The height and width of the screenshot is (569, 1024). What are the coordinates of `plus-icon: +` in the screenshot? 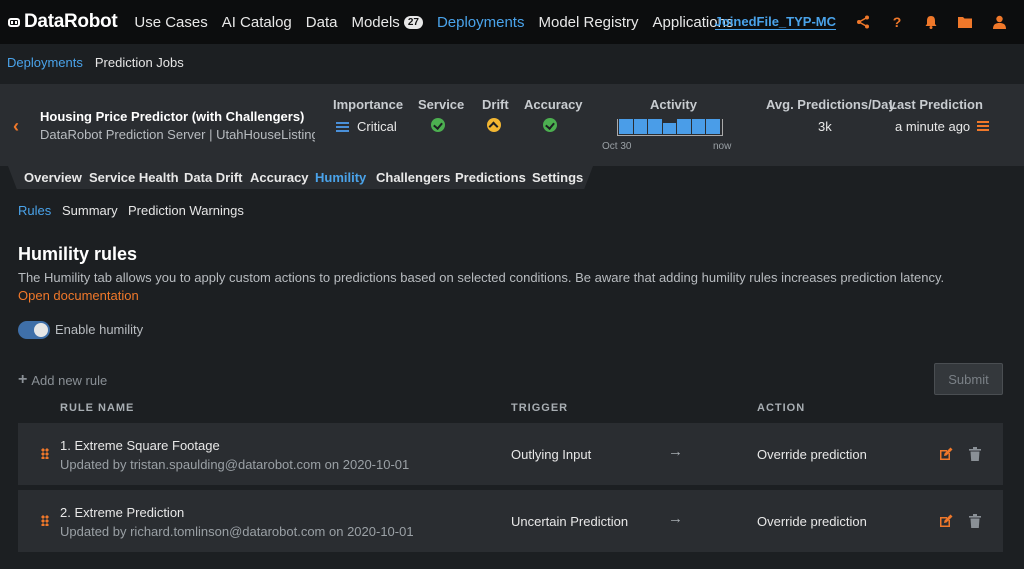 It's located at (23, 379).